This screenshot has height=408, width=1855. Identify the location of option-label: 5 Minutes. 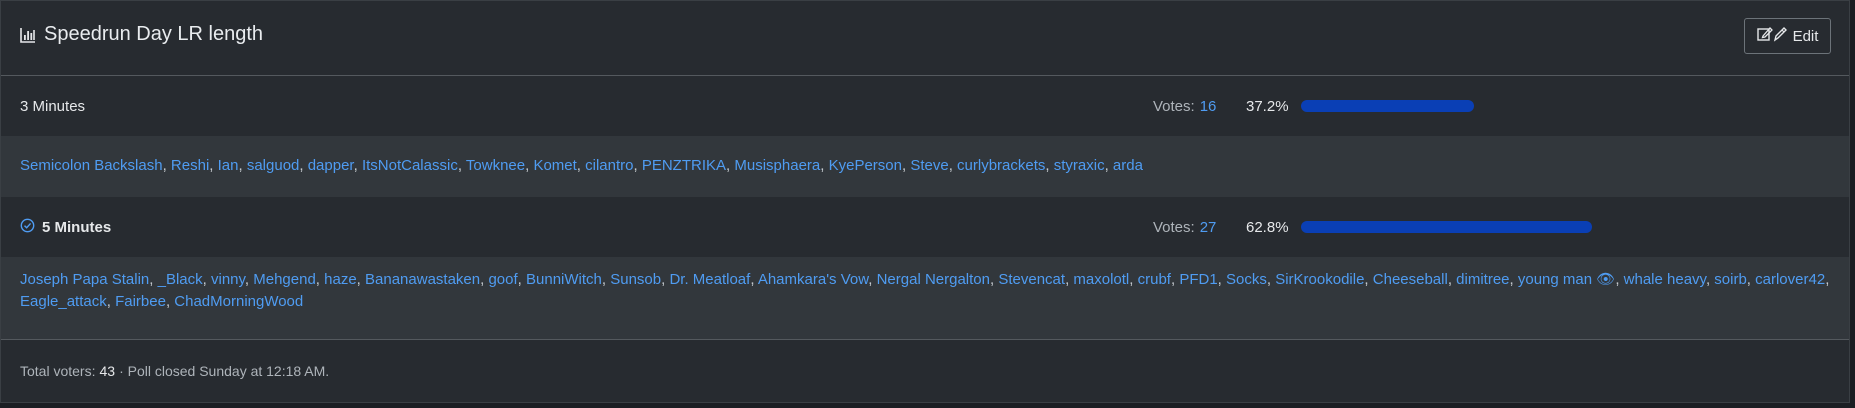
(65, 227).